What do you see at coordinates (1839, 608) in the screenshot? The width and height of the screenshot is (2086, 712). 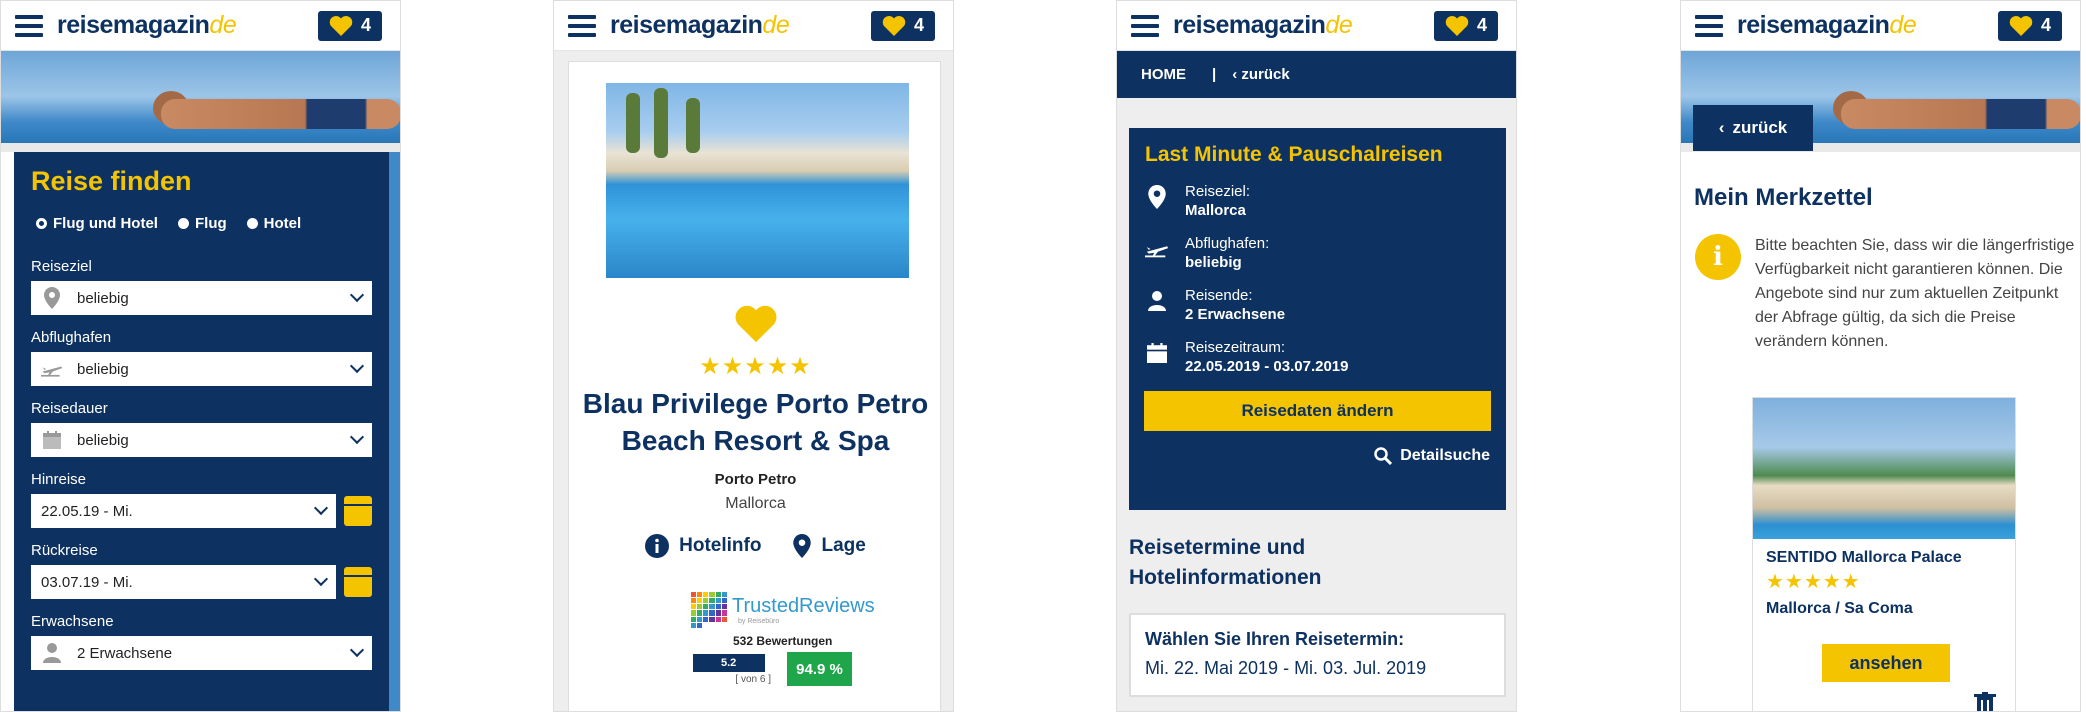 I see `hotel-location: Mallorca / Sa Coma` at bounding box center [1839, 608].